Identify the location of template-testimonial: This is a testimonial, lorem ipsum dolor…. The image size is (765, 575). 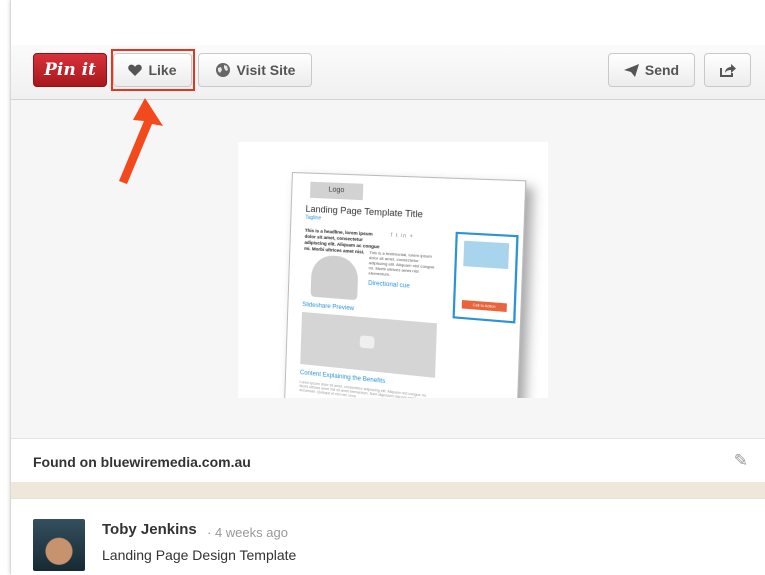
(401, 263).